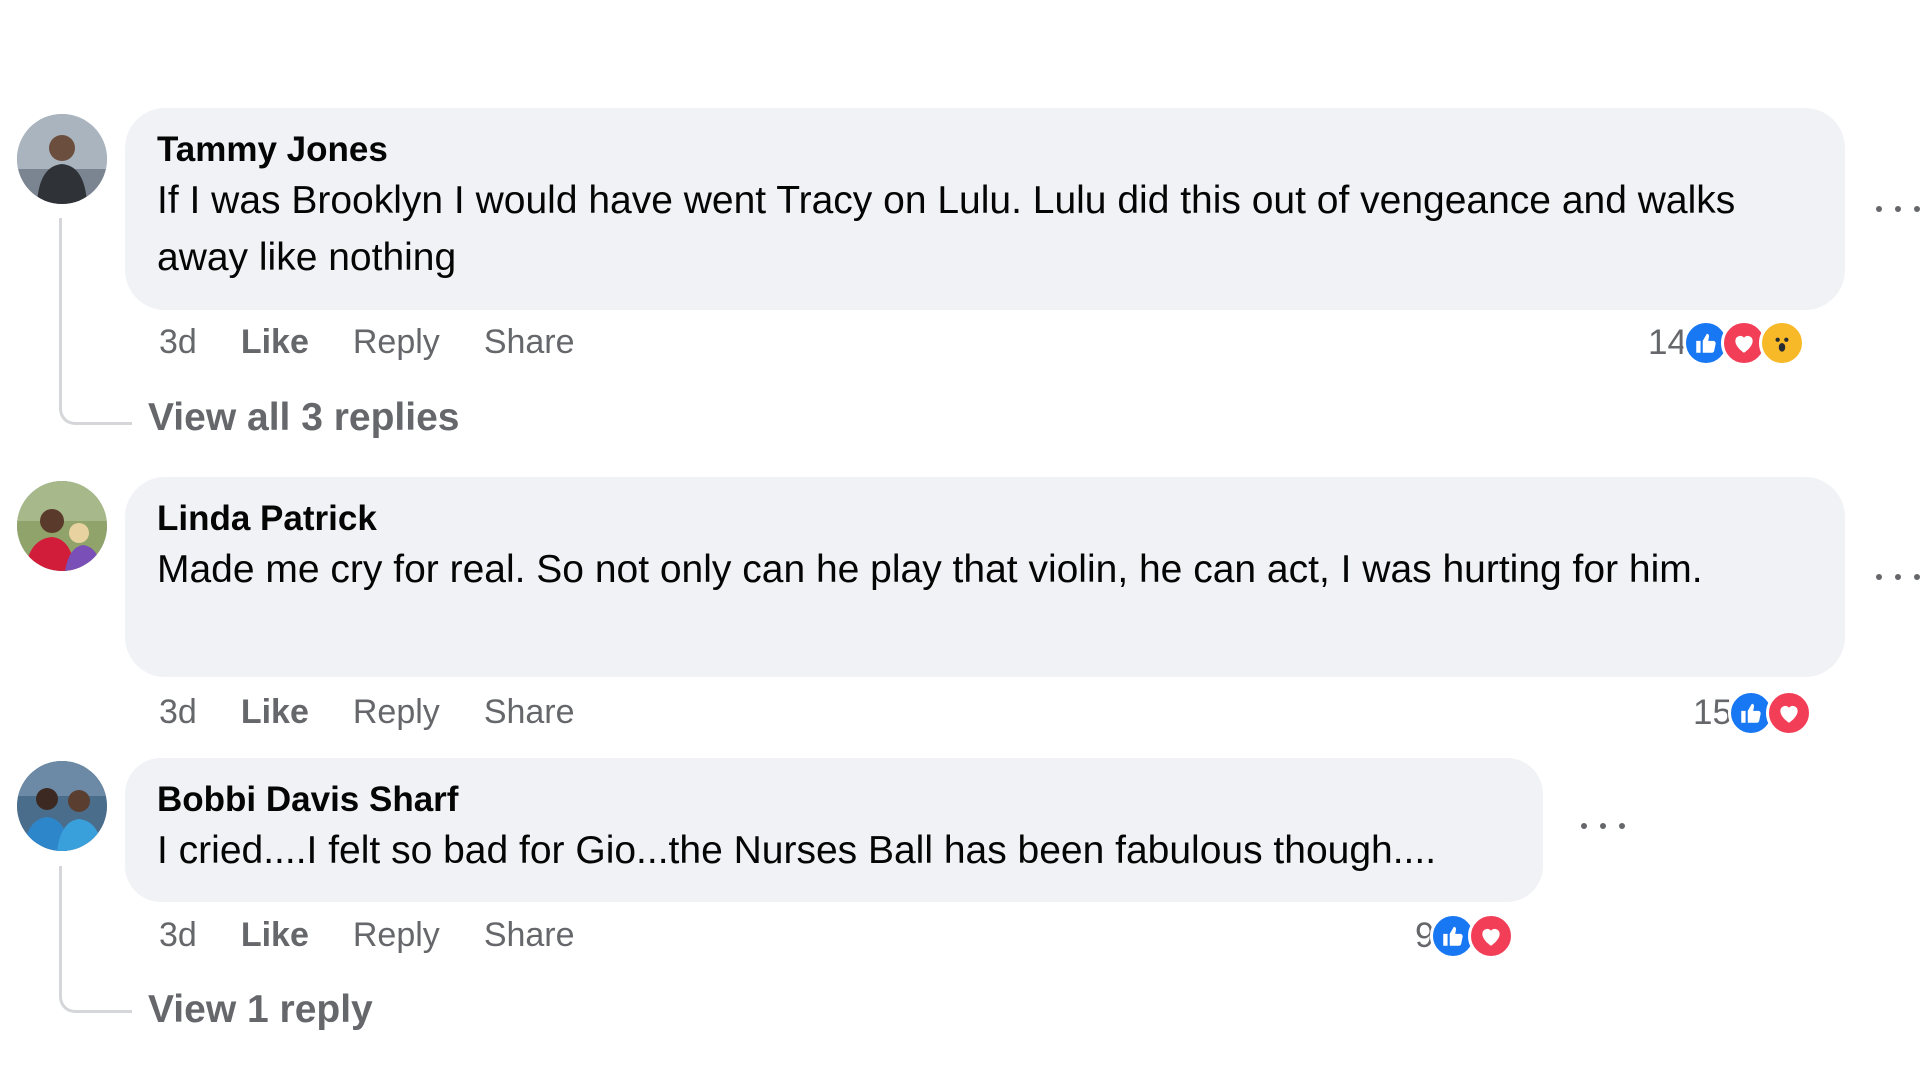 This screenshot has height=1080, width=1920. What do you see at coordinates (260, 1011) in the screenshot?
I see `view-replies-link: View 1 reply` at bounding box center [260, 1011].